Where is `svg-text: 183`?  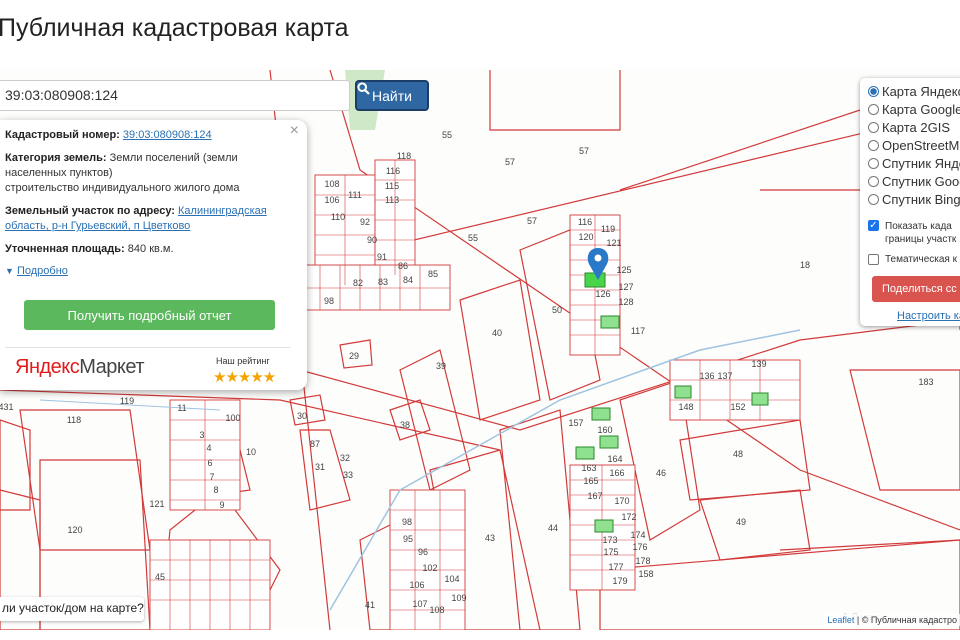
svg-text: 183 is located at coordinates (925, 382).